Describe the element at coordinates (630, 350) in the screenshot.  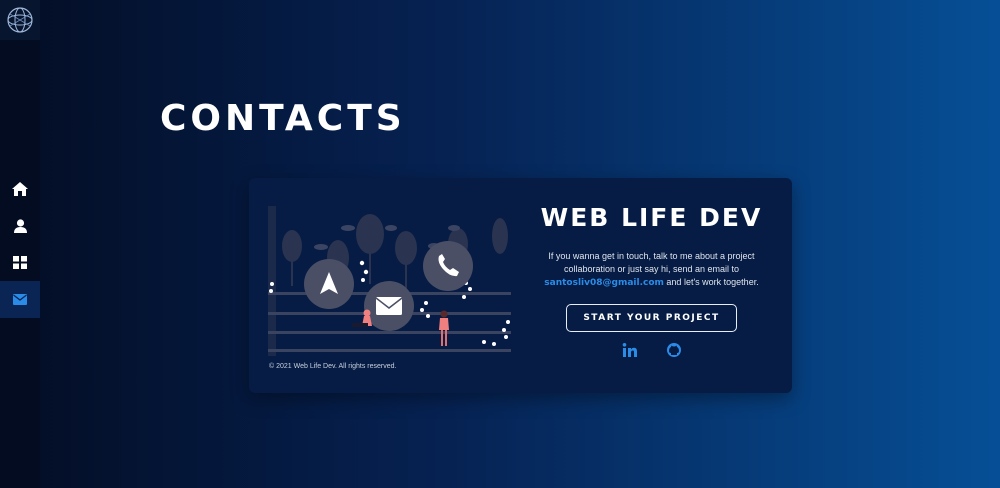
I see `linkedin-icon` at that location.